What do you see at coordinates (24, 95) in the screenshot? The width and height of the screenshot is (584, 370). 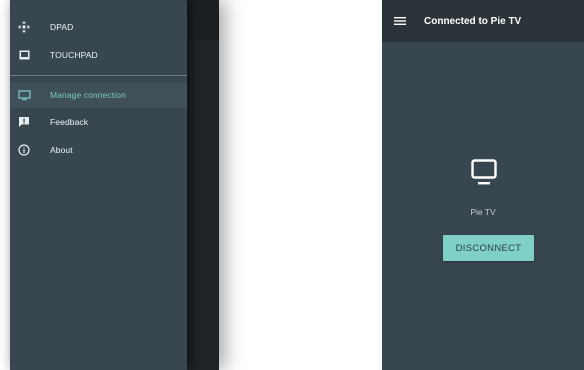 I see `tv-icon` at bounding box center [24, 95].